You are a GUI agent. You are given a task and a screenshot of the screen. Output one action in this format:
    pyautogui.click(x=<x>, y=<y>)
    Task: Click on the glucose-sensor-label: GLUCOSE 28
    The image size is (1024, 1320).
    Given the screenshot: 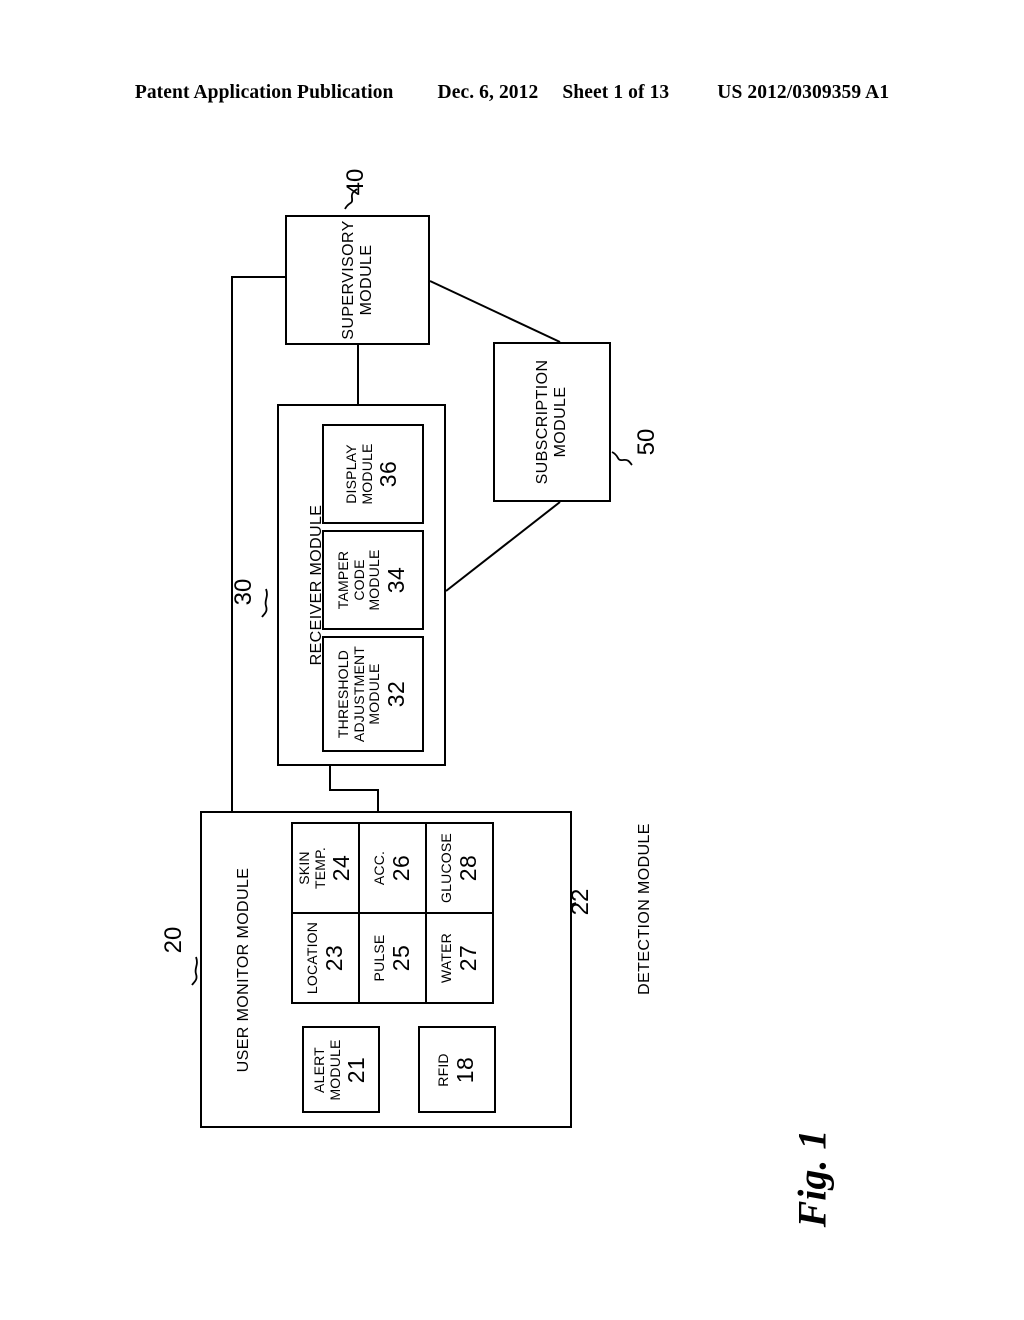 What is the action you would take?
    pyautogui.click(x=458, y=868)
    